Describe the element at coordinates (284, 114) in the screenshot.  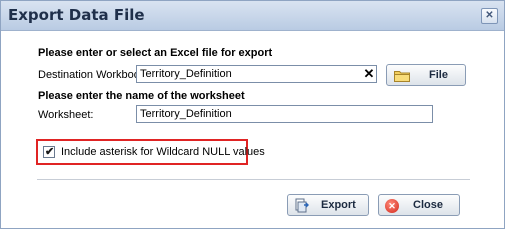
I see `worksheet-input: Territory_Definition` at that location.